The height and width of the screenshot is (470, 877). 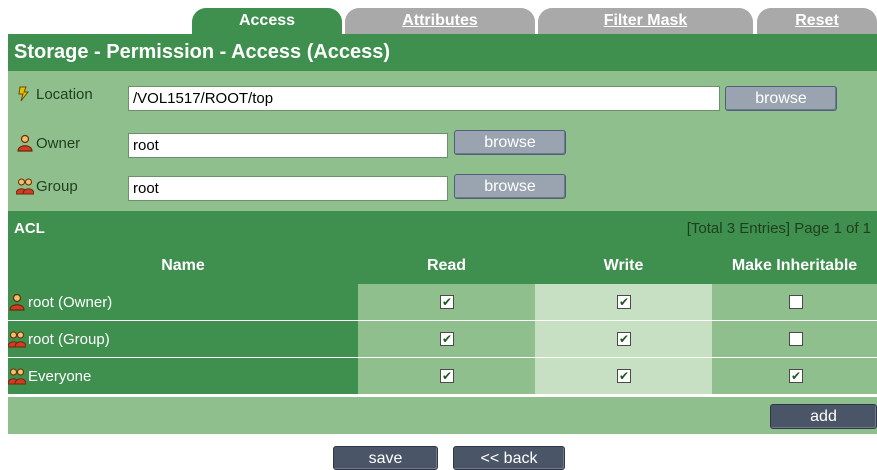 I want to click on acl-title: ACL, so click(x=29, y=228).